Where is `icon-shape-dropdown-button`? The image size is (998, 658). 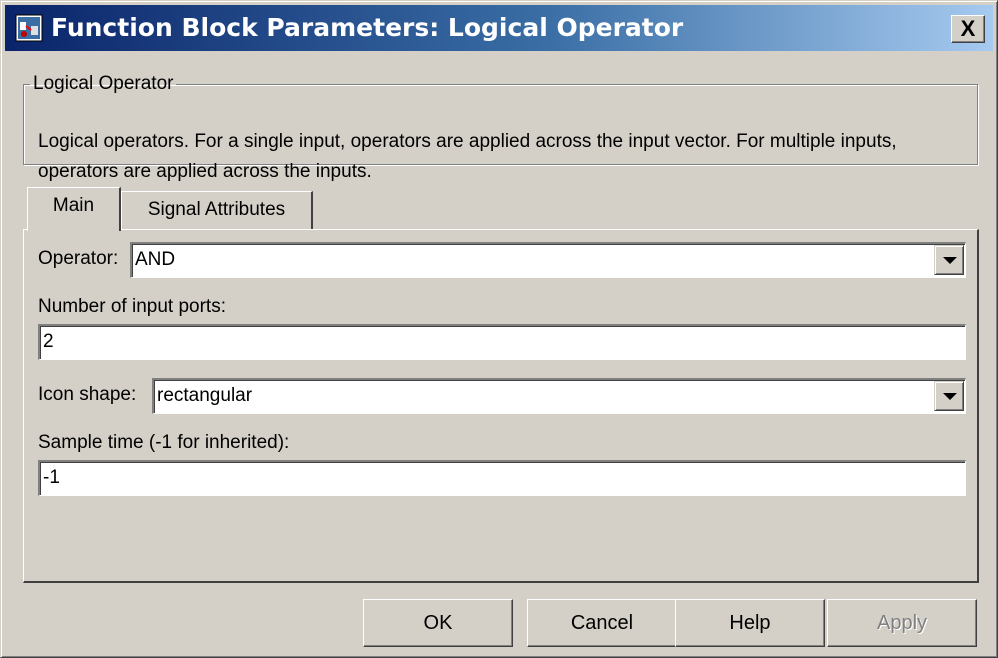
icon-shape-dropdown-button is located at coordinates (949, 396).